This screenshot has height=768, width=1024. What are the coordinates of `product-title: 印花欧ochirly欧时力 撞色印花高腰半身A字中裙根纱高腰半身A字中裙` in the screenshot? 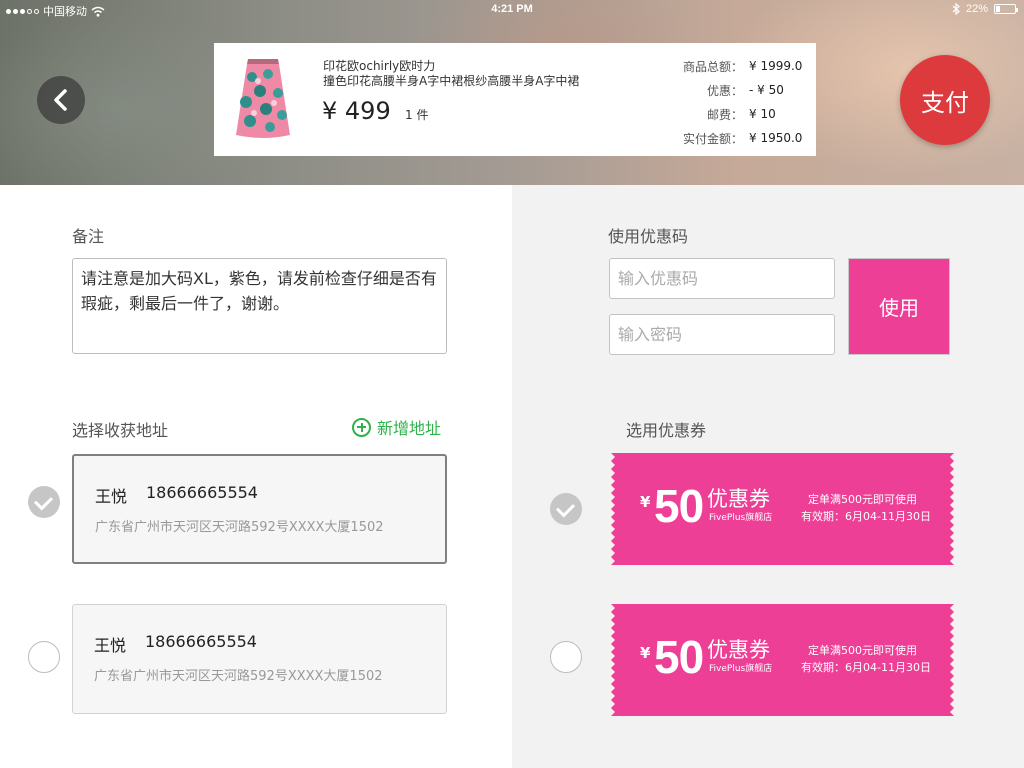 It's located at (478, 74).